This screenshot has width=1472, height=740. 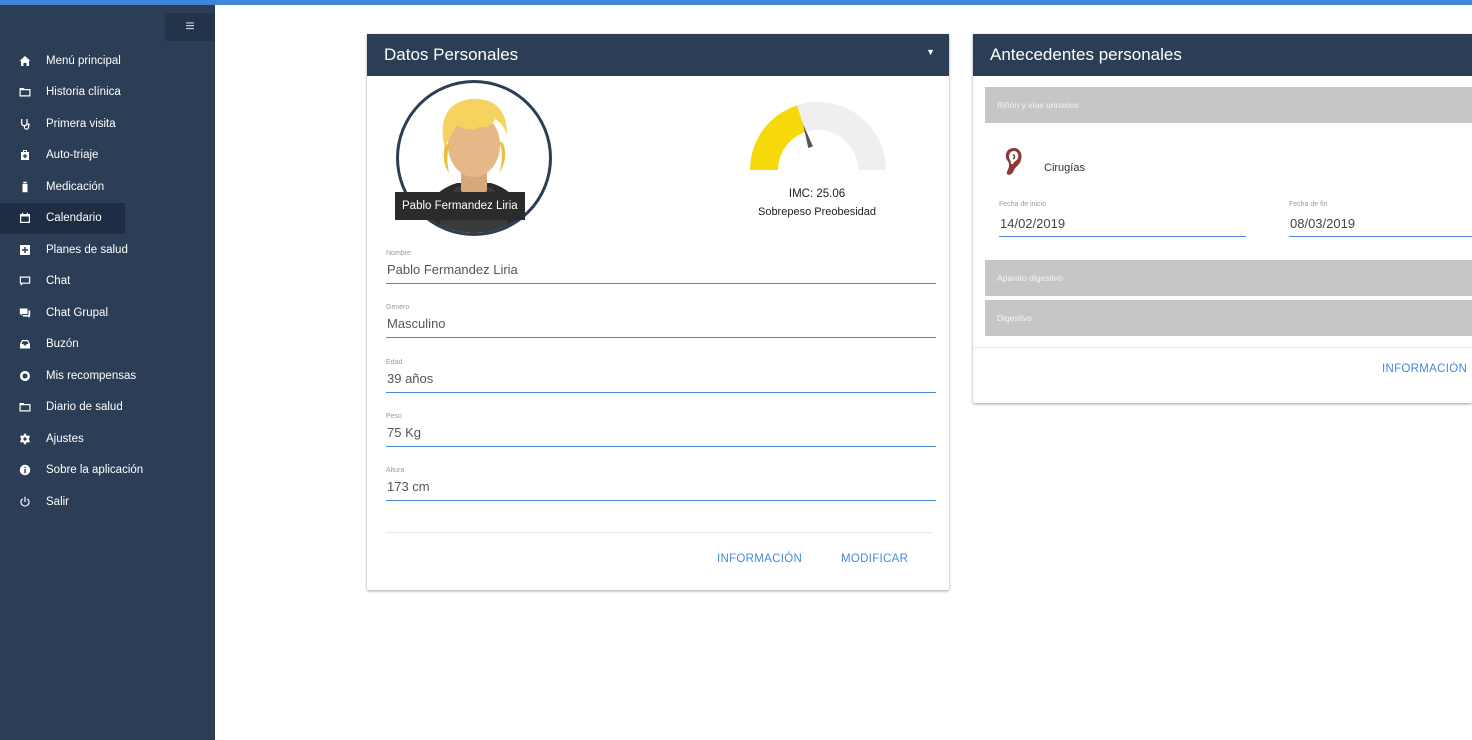 What do you see at coordinates (1013, 161) in the screenshot?
I see `ear-icon` at bounding box center [1013, 161].